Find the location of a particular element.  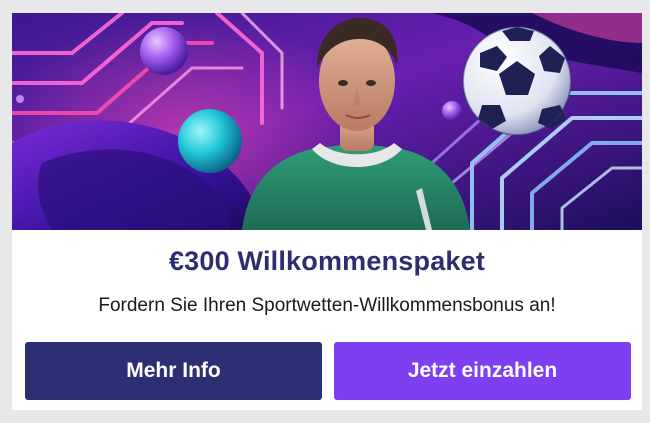

sphere-purple is located at coordinates (164, 51).